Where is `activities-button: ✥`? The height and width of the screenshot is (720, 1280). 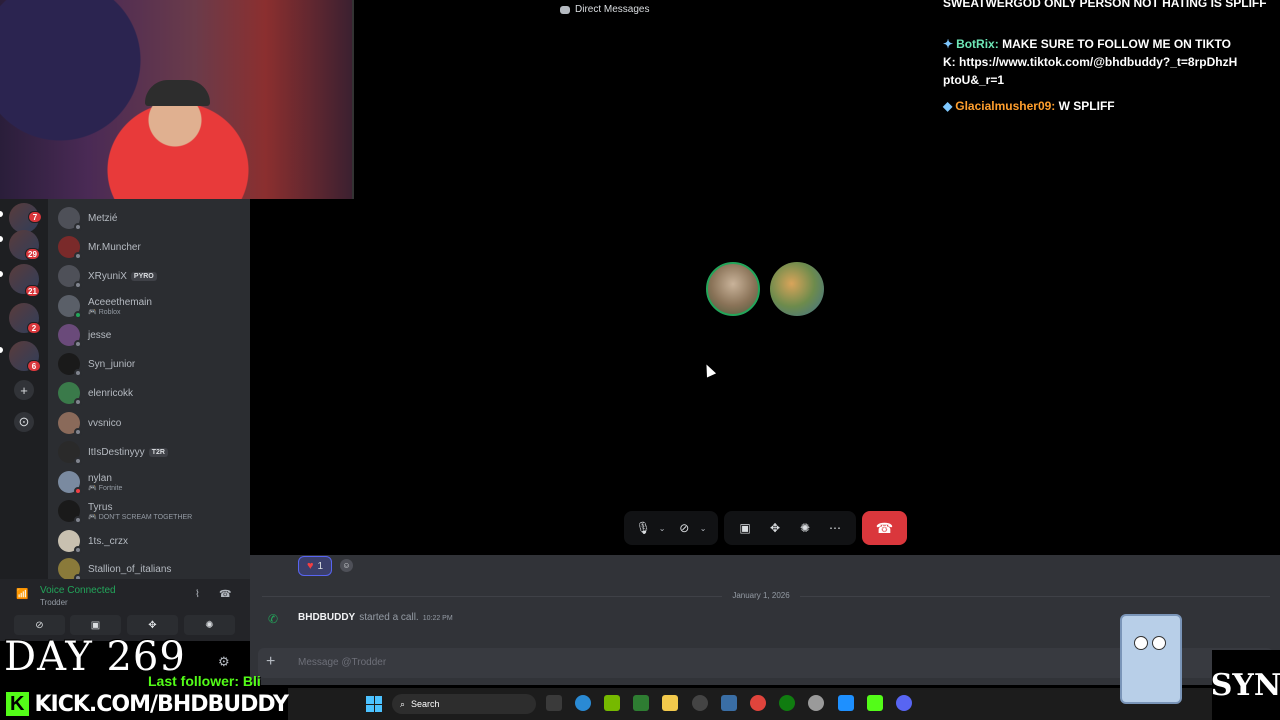
activities-button: ✥ is located at coordinates (152, 625).